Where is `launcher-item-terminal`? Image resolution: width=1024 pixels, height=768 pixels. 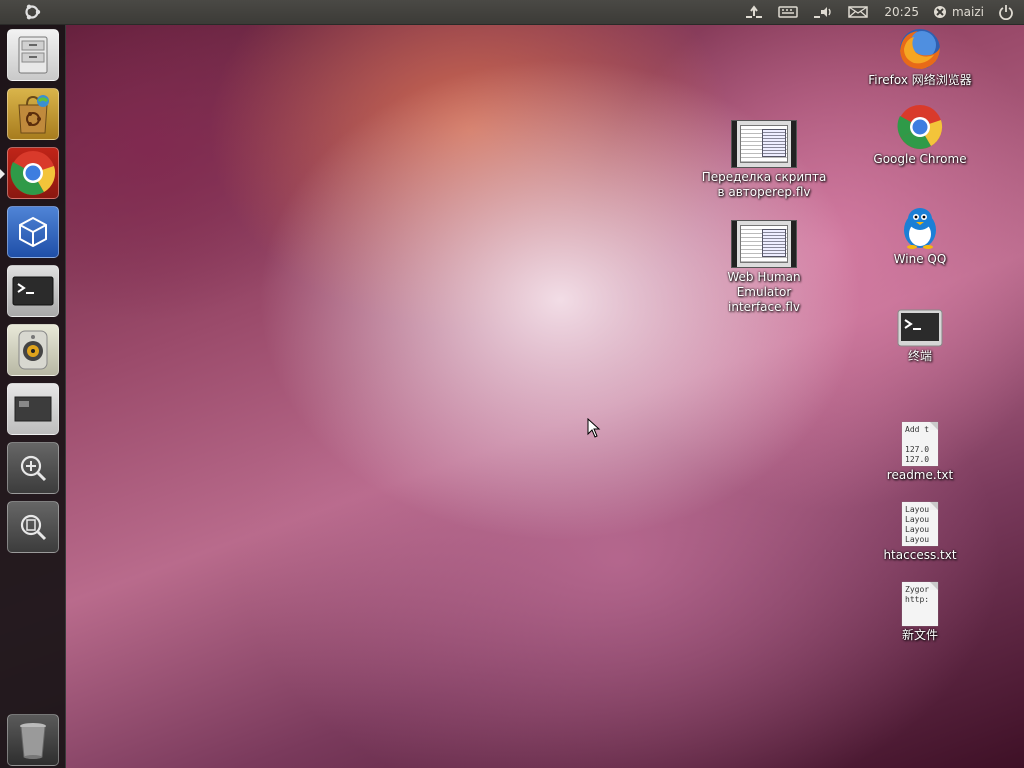 launcher-item-terminal is located at coordinates (33, 291).